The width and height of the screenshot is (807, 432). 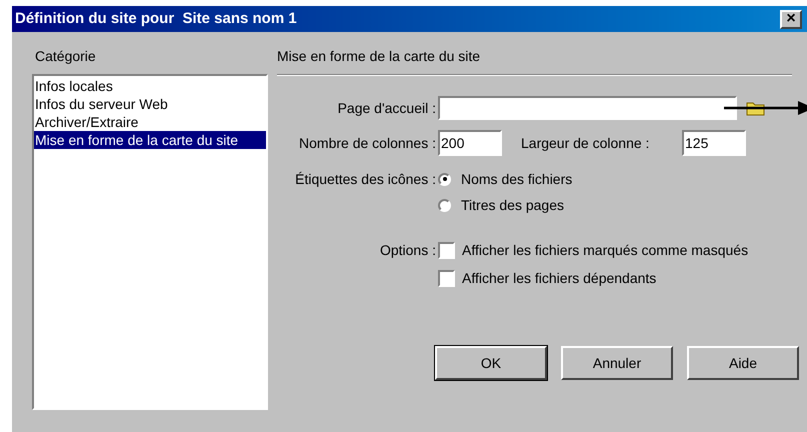 I want to click on field-label: Options :, so click(x=407, y=250).